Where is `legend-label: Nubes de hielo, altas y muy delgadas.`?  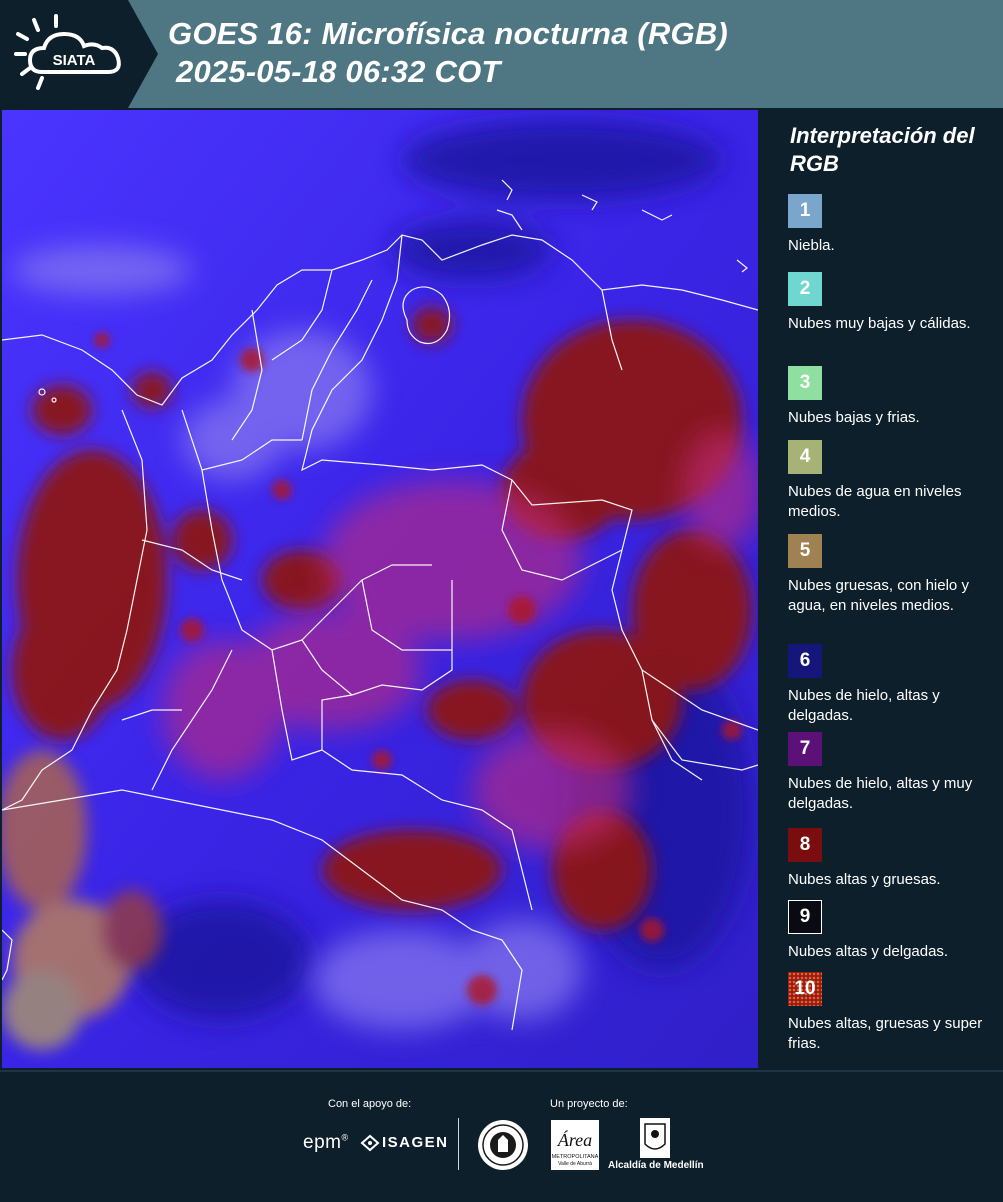 legend-label: Nubes de hielo, altas y muy delgadas. is located at coordinates (880, 793).